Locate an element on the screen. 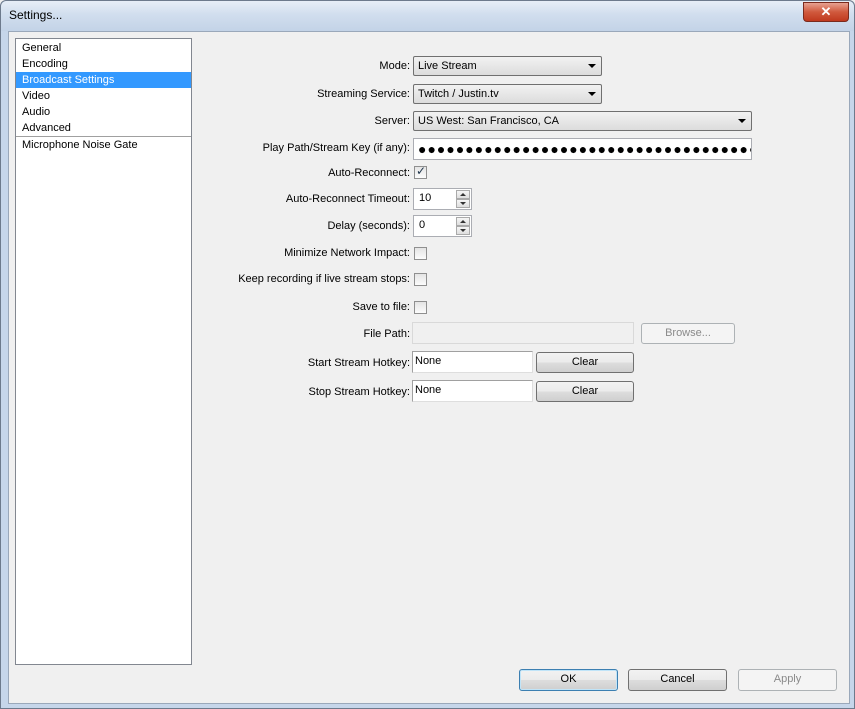  auto-reconnect-timeout-label: Auto-Reconnect Timeout: is located at coordinates (347, 199).